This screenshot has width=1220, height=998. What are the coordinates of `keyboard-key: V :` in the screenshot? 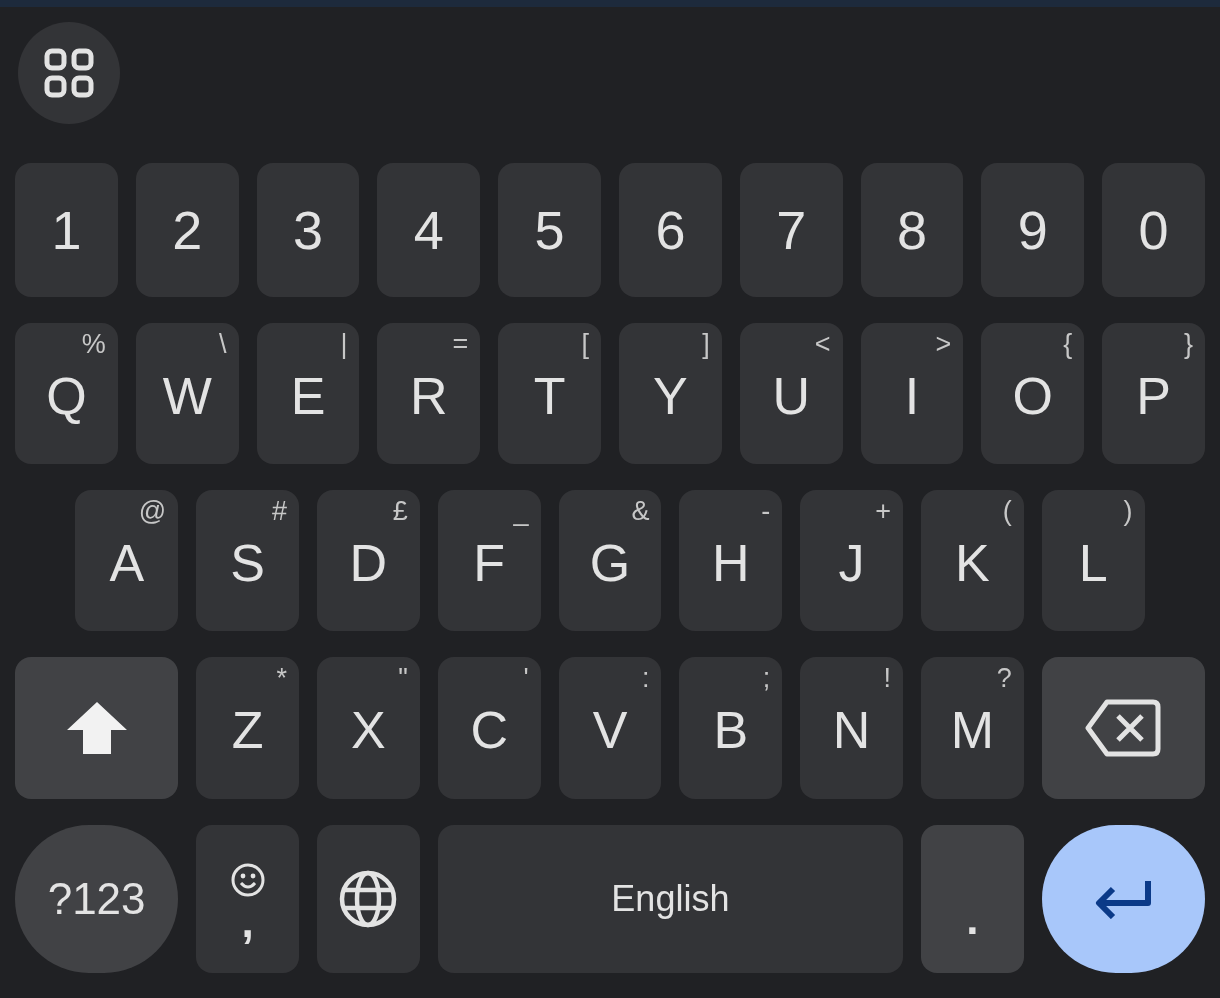 It's located at (610, 728).